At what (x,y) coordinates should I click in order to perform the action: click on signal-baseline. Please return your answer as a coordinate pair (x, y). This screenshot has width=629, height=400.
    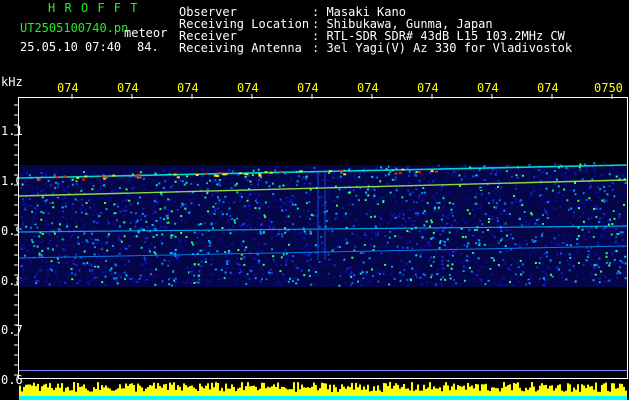
    Looking at the image, I should click on (323, 398).